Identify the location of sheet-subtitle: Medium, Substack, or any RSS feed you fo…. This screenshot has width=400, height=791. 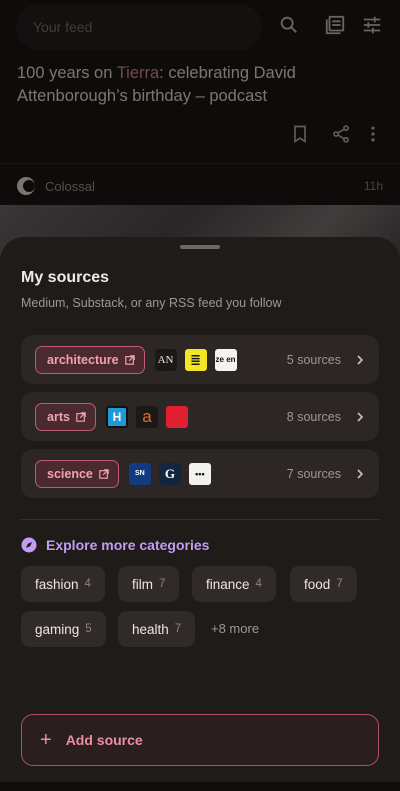
(151, 303).